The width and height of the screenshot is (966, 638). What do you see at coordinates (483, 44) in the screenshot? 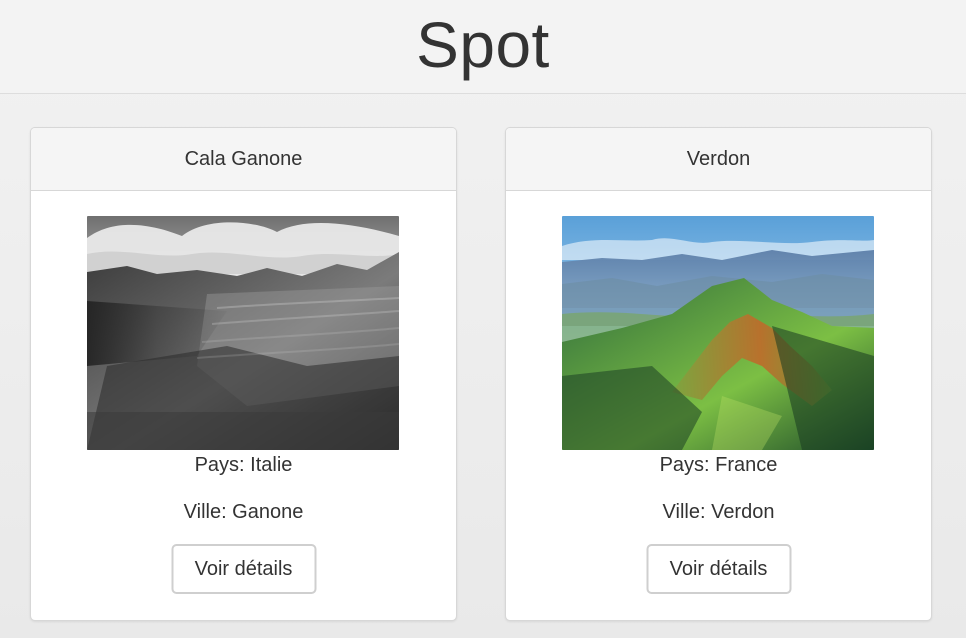
I see `page-title: Spot` at bounding box center [483, 44].